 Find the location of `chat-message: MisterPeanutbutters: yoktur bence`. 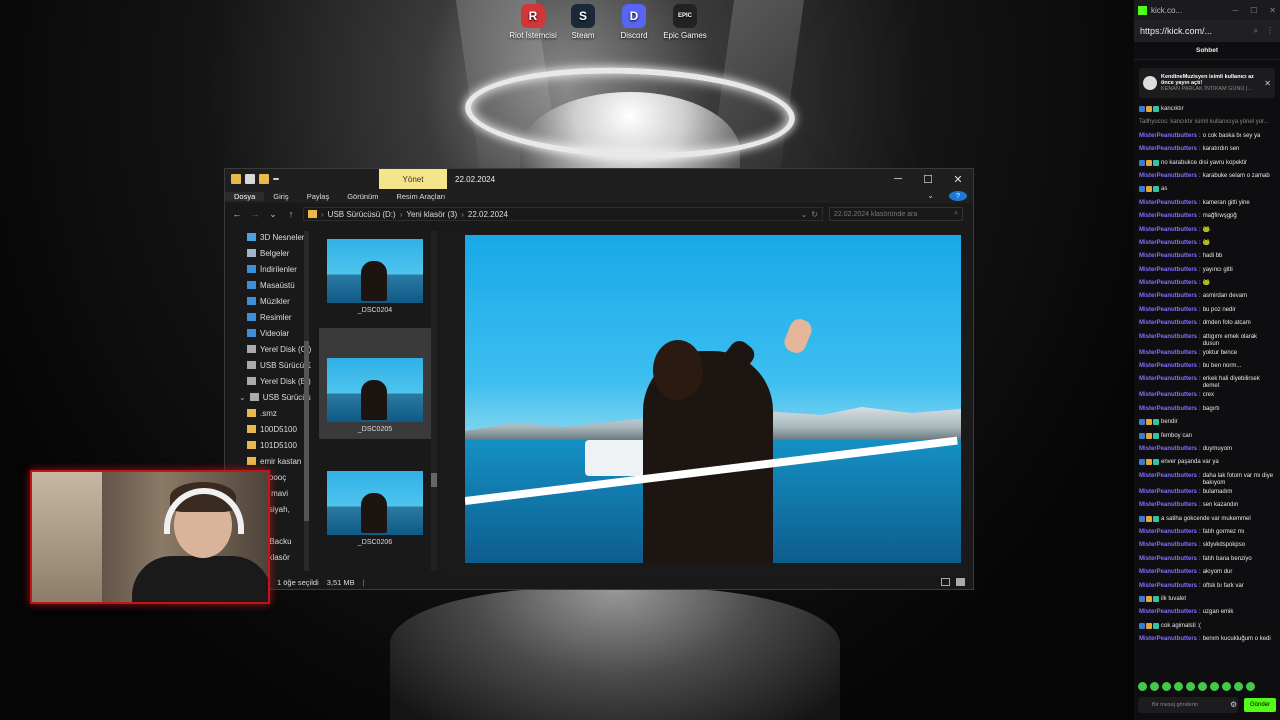

chat-message: MisterPeanutbutters: yoktur bence is located at coordinates (1207, 354).